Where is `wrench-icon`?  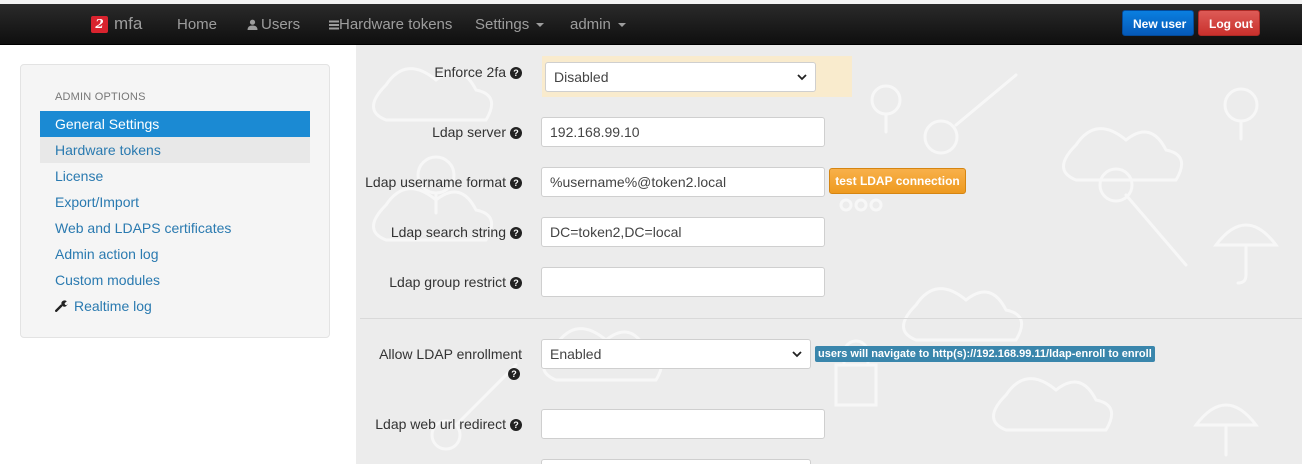
wrench-icon is located at coordinates (61, 306).